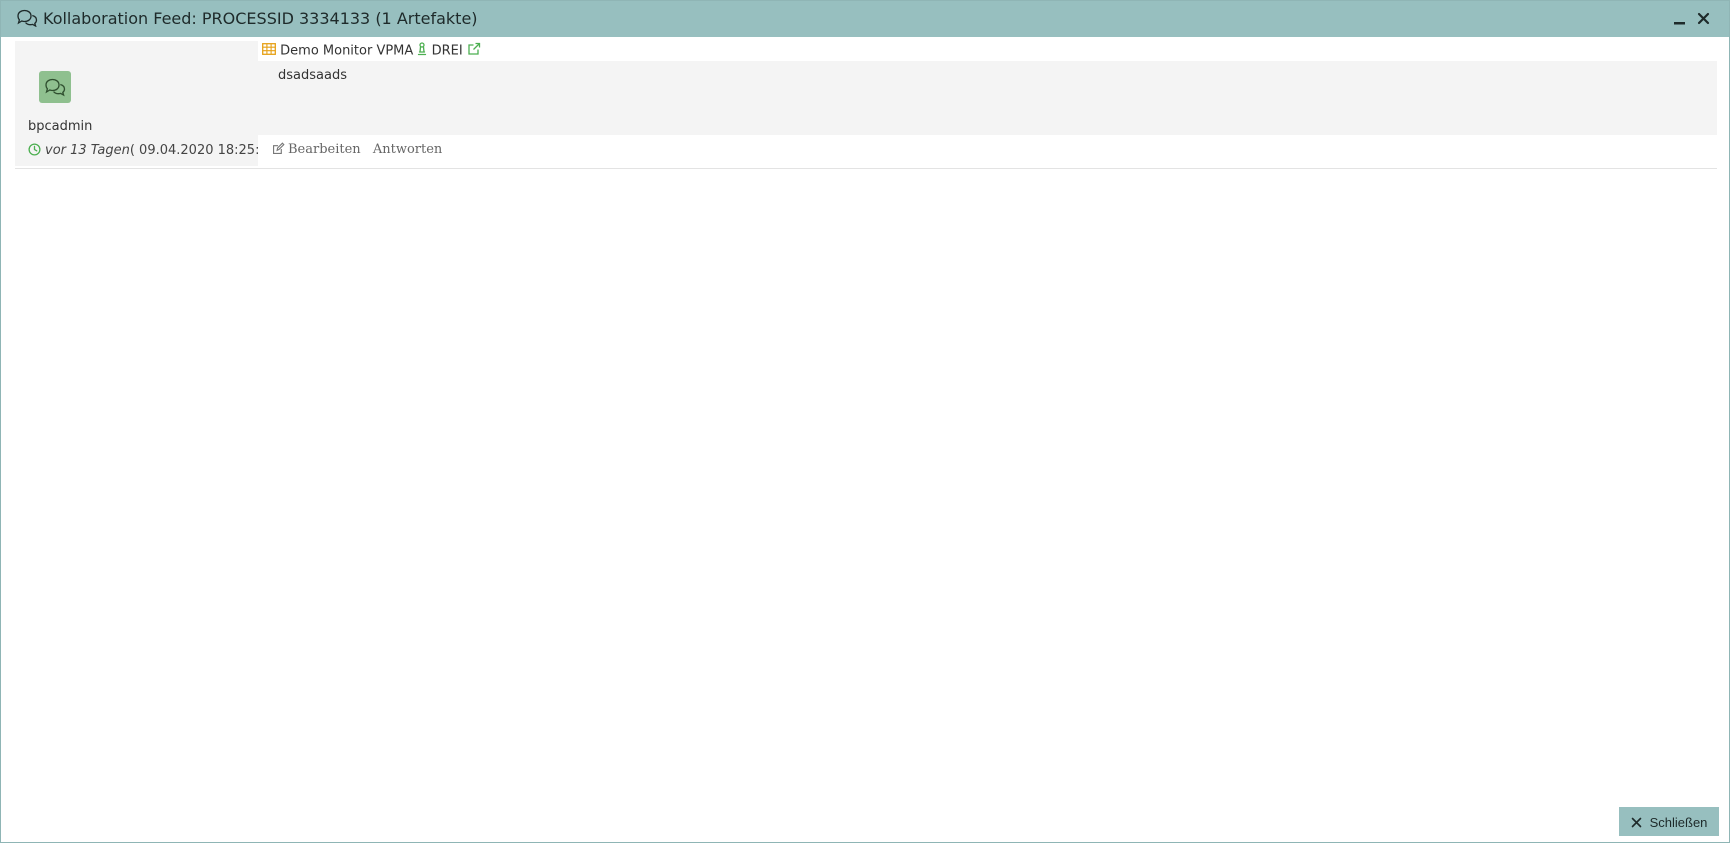  I want to click on artifact-name: Demo Monitor VPMA, so click(346, 51).